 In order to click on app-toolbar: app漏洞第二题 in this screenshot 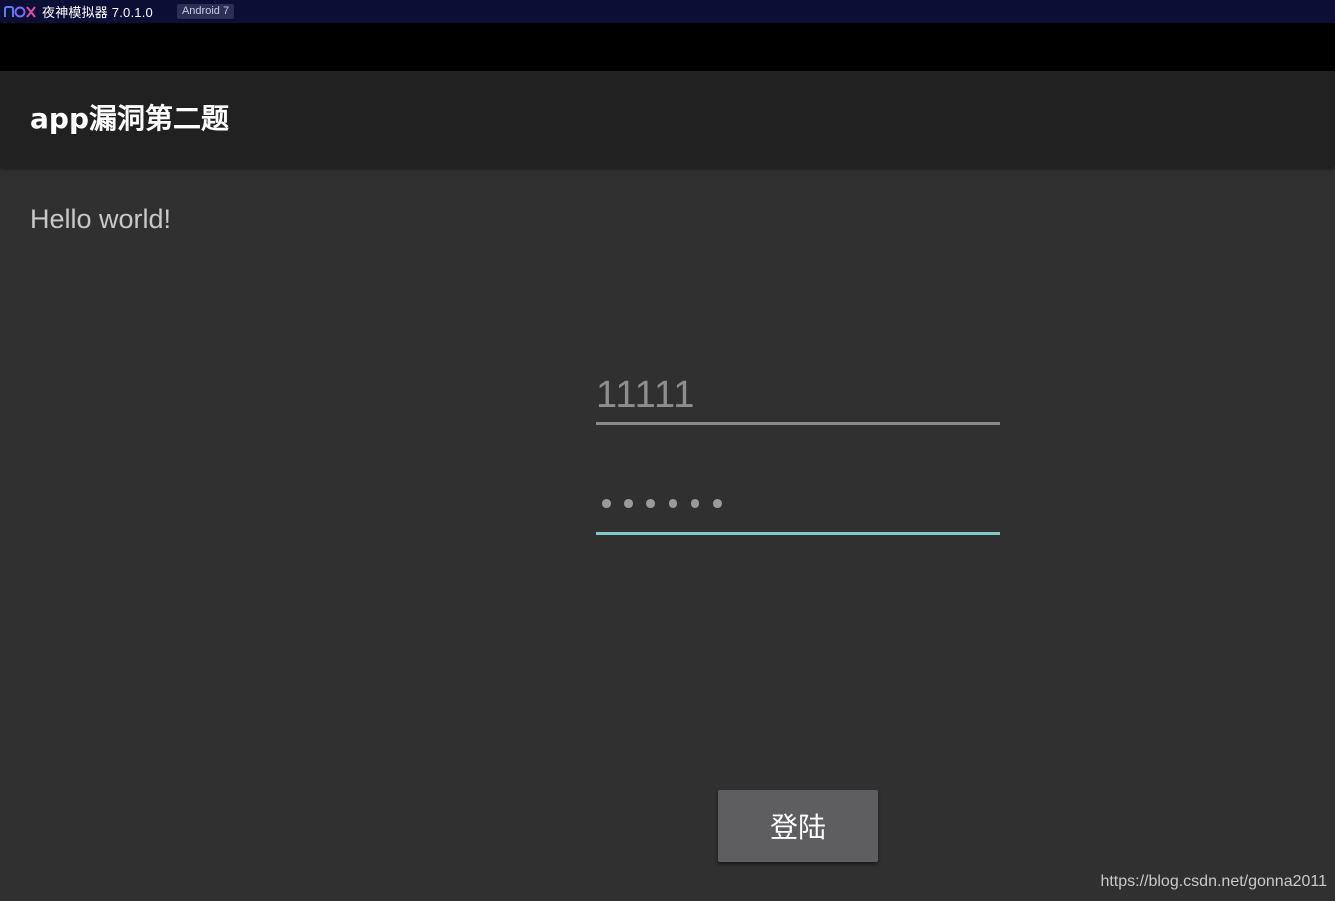, I will do `click(667, 119)`.